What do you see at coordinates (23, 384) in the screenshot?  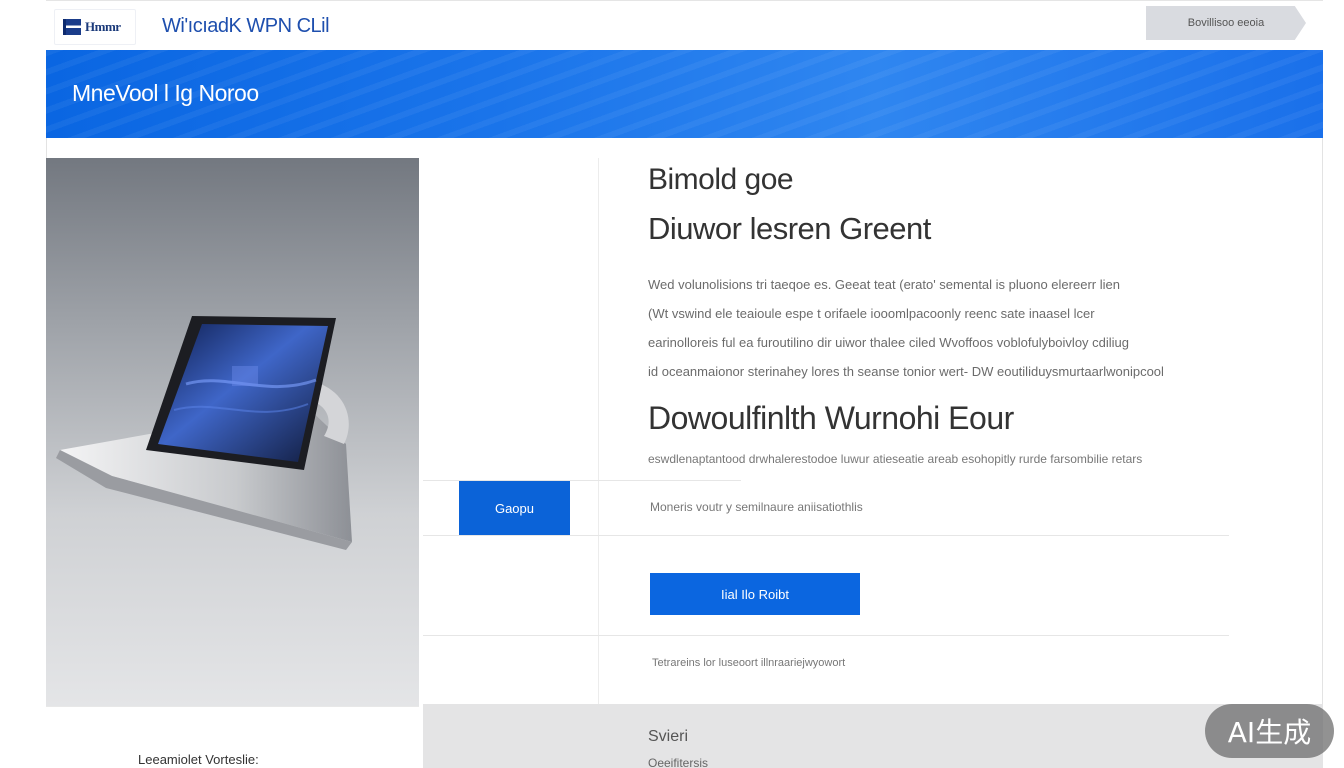 I see `page-margin-left` at bounding box center [23, 384].